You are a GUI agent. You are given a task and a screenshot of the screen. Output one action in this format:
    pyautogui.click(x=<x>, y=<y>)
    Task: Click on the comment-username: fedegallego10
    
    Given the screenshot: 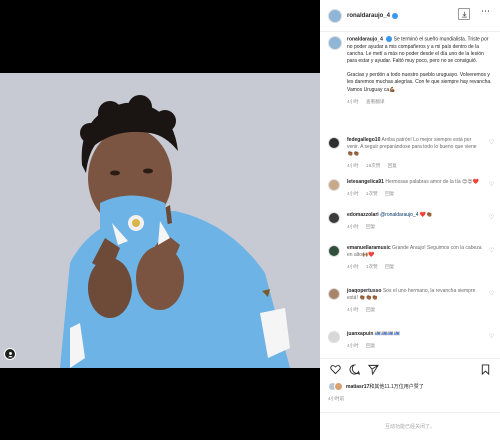 What is the action you would take?
    pyautogui.click(x=363, y=140)
    